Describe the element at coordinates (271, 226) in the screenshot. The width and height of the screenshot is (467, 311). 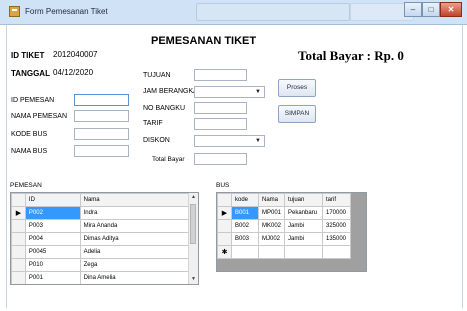
I see `table-cell: MK002` at that location.